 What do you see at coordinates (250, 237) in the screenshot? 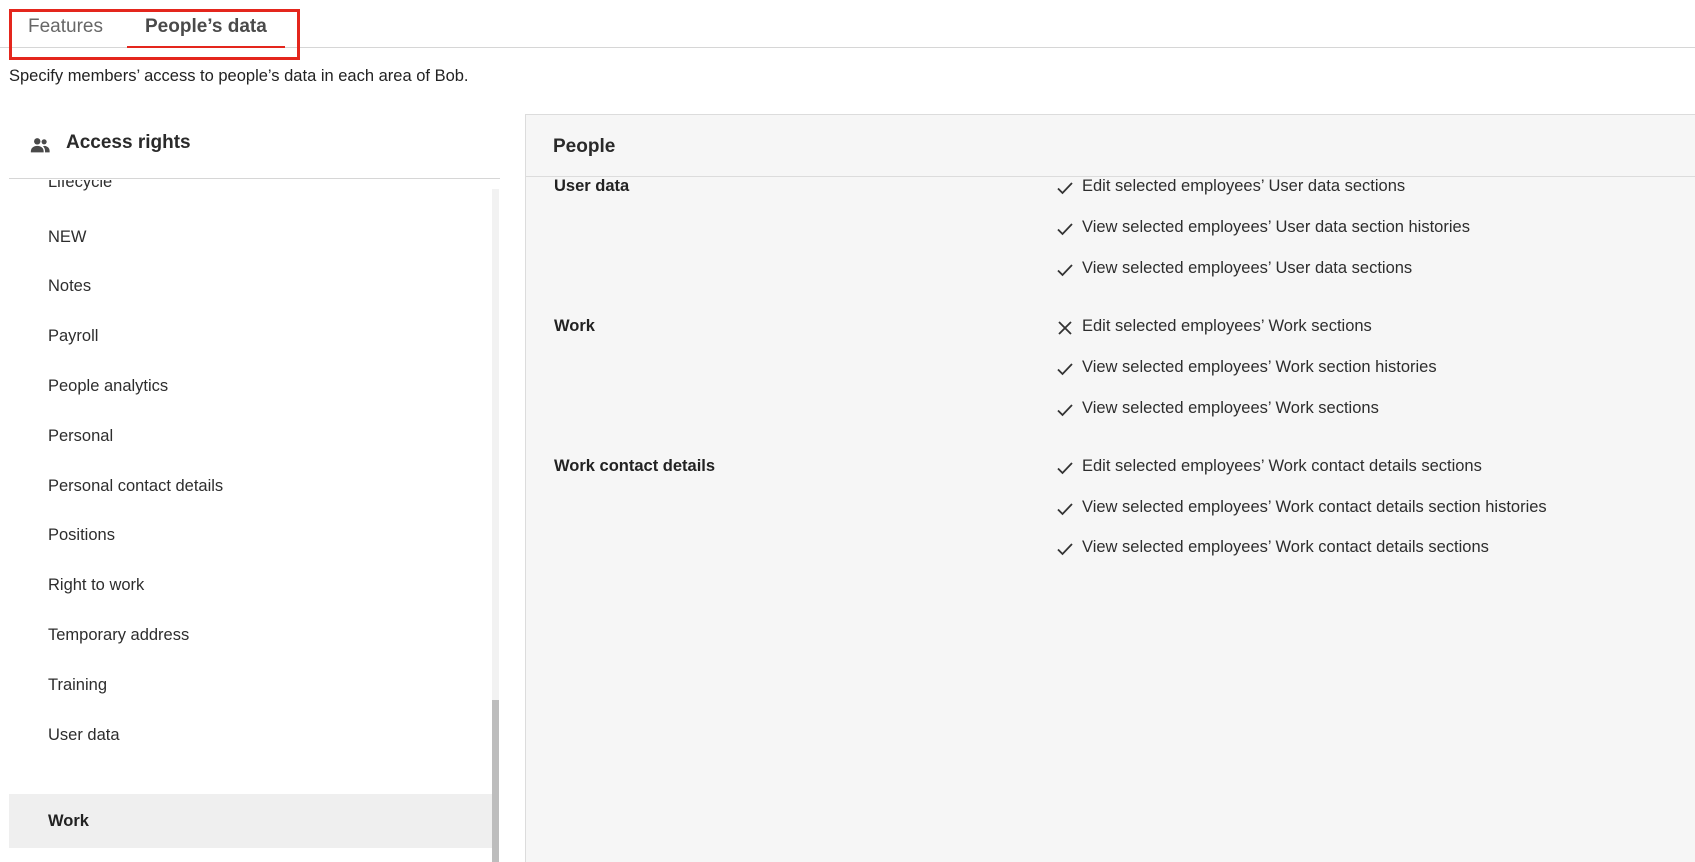
I see `list-item-new: NEW` at bounding box center [250, 237].